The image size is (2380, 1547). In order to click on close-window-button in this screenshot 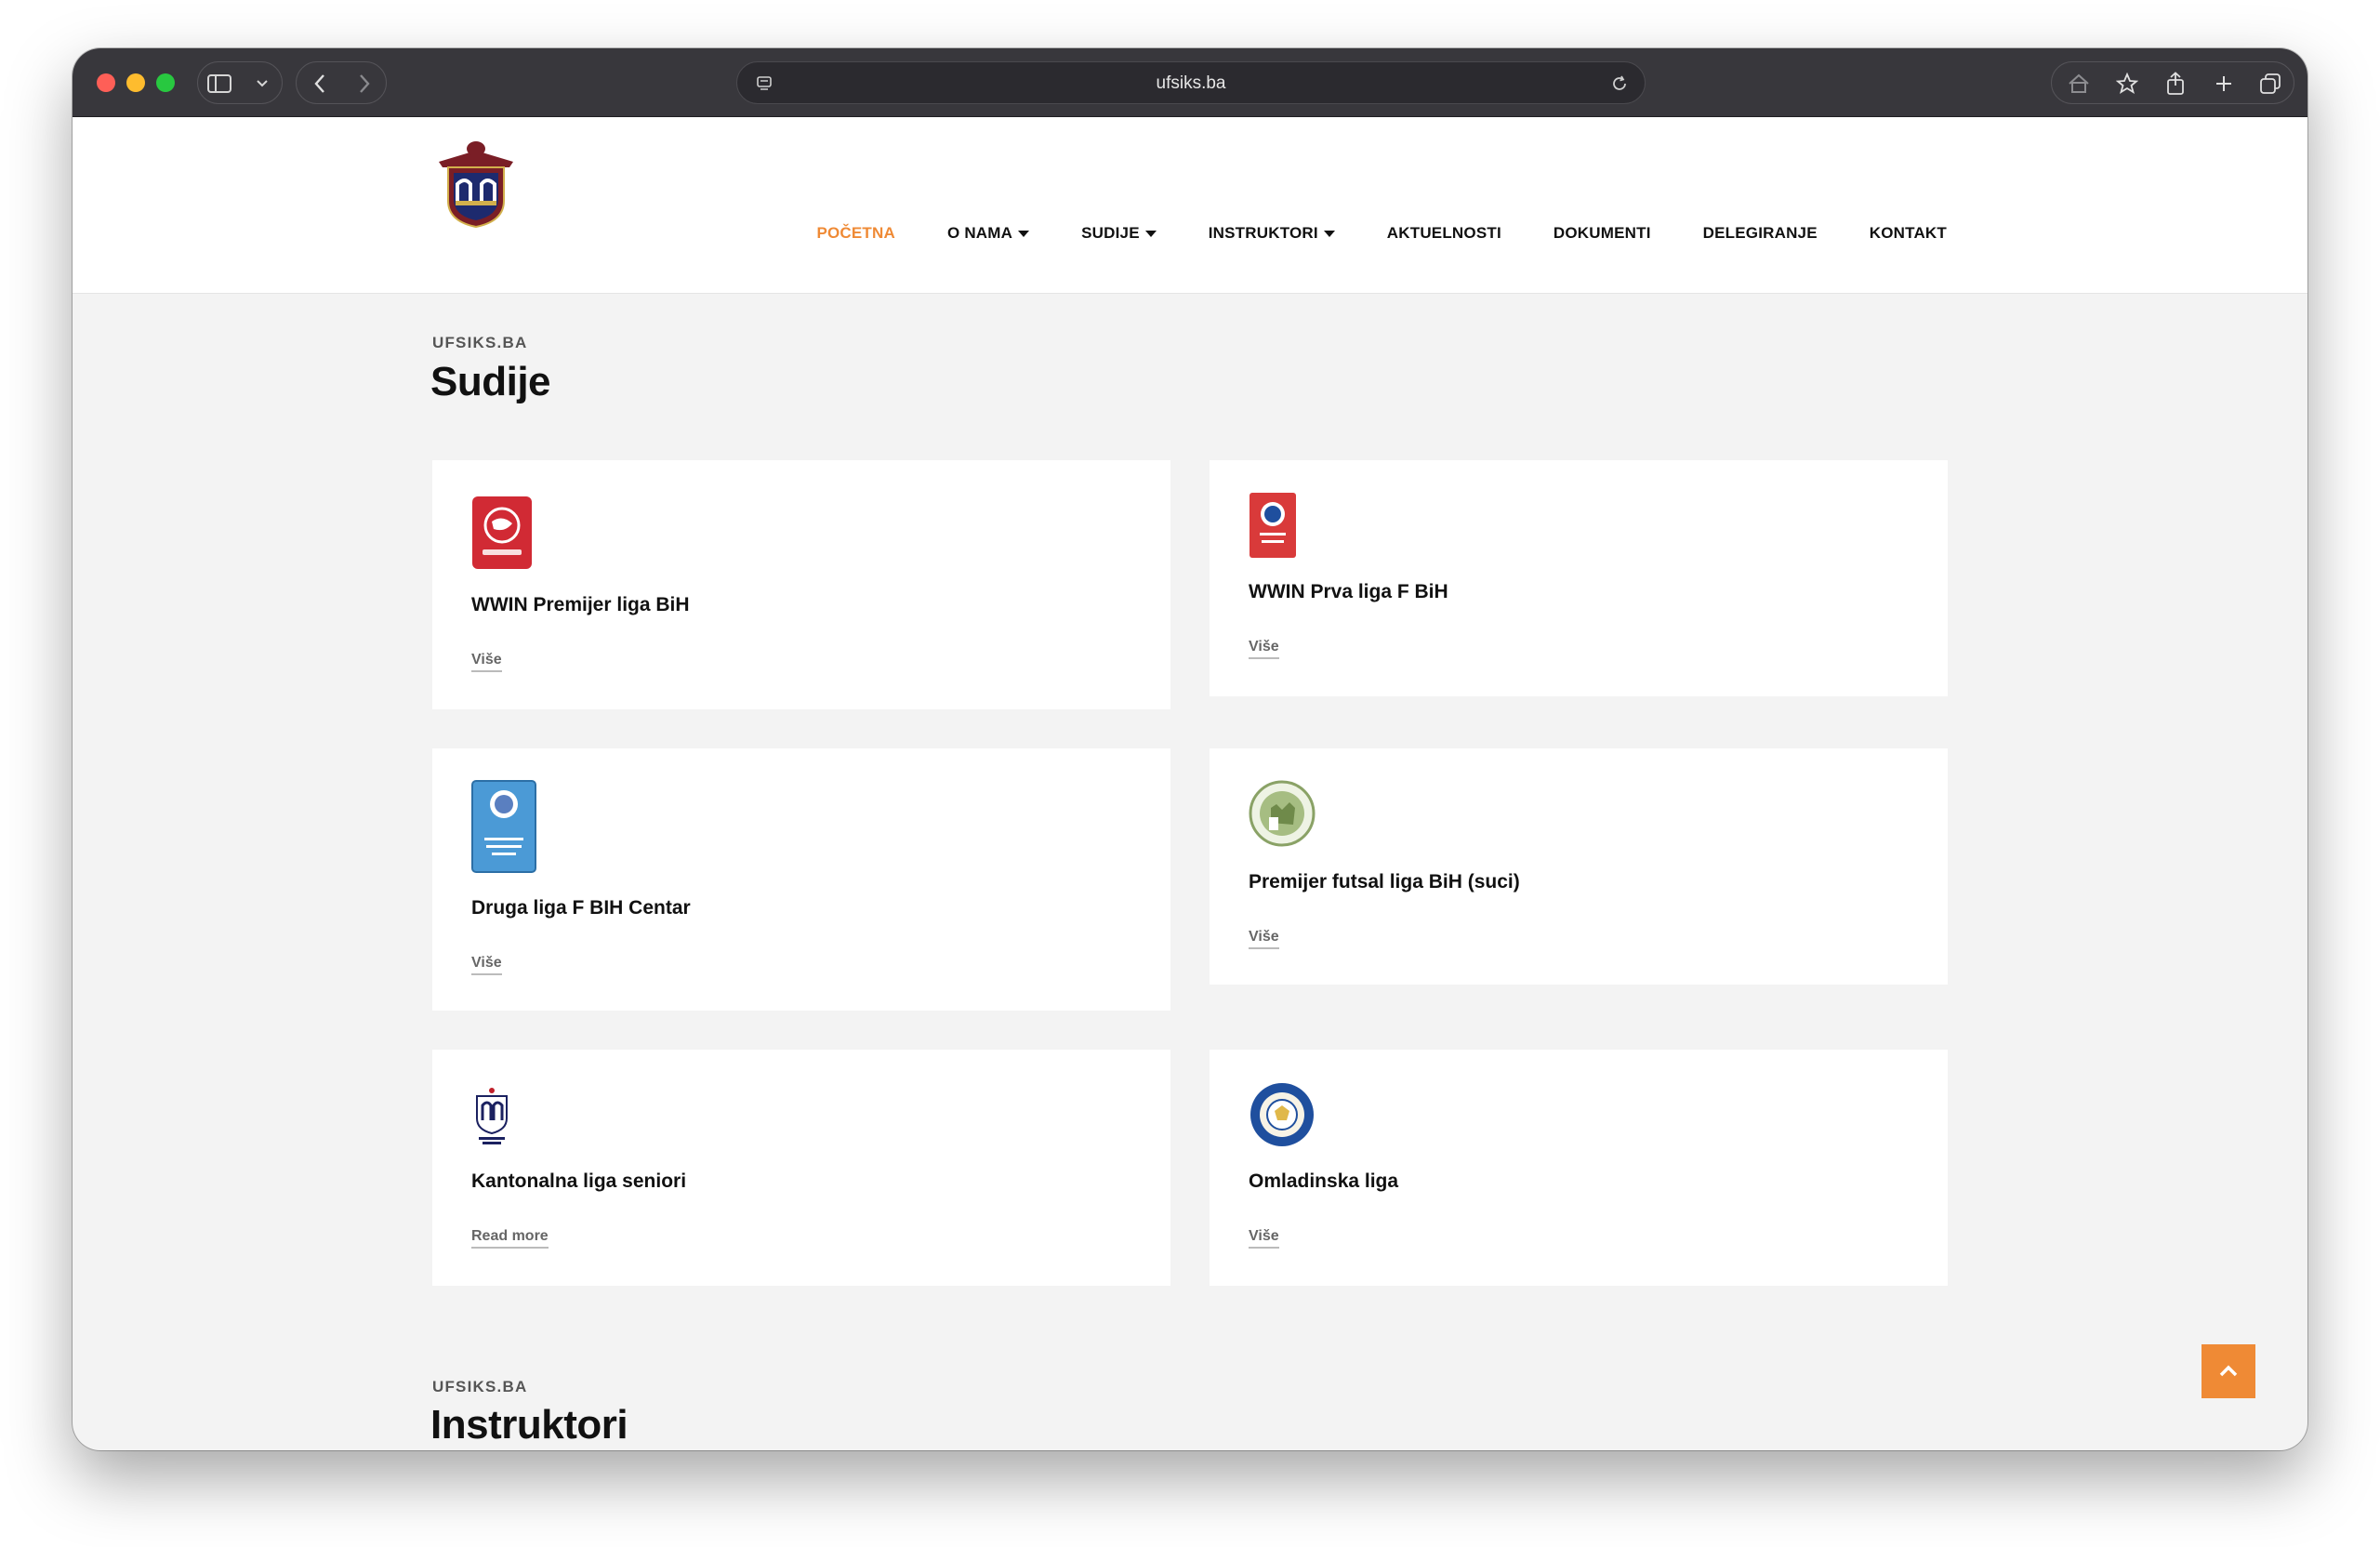, I will do `click(106, 82)`.